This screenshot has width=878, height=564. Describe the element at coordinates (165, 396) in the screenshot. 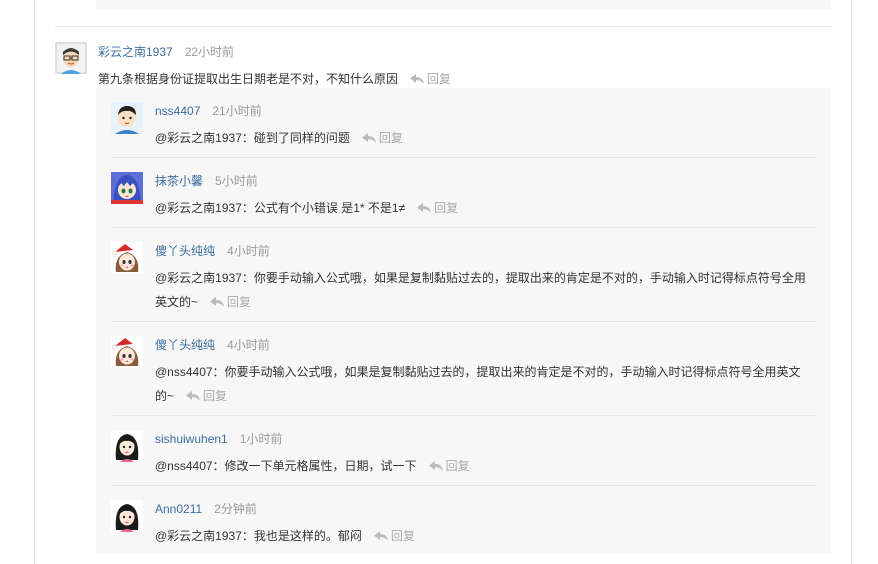

I see `reply-content: 的~` at that location.